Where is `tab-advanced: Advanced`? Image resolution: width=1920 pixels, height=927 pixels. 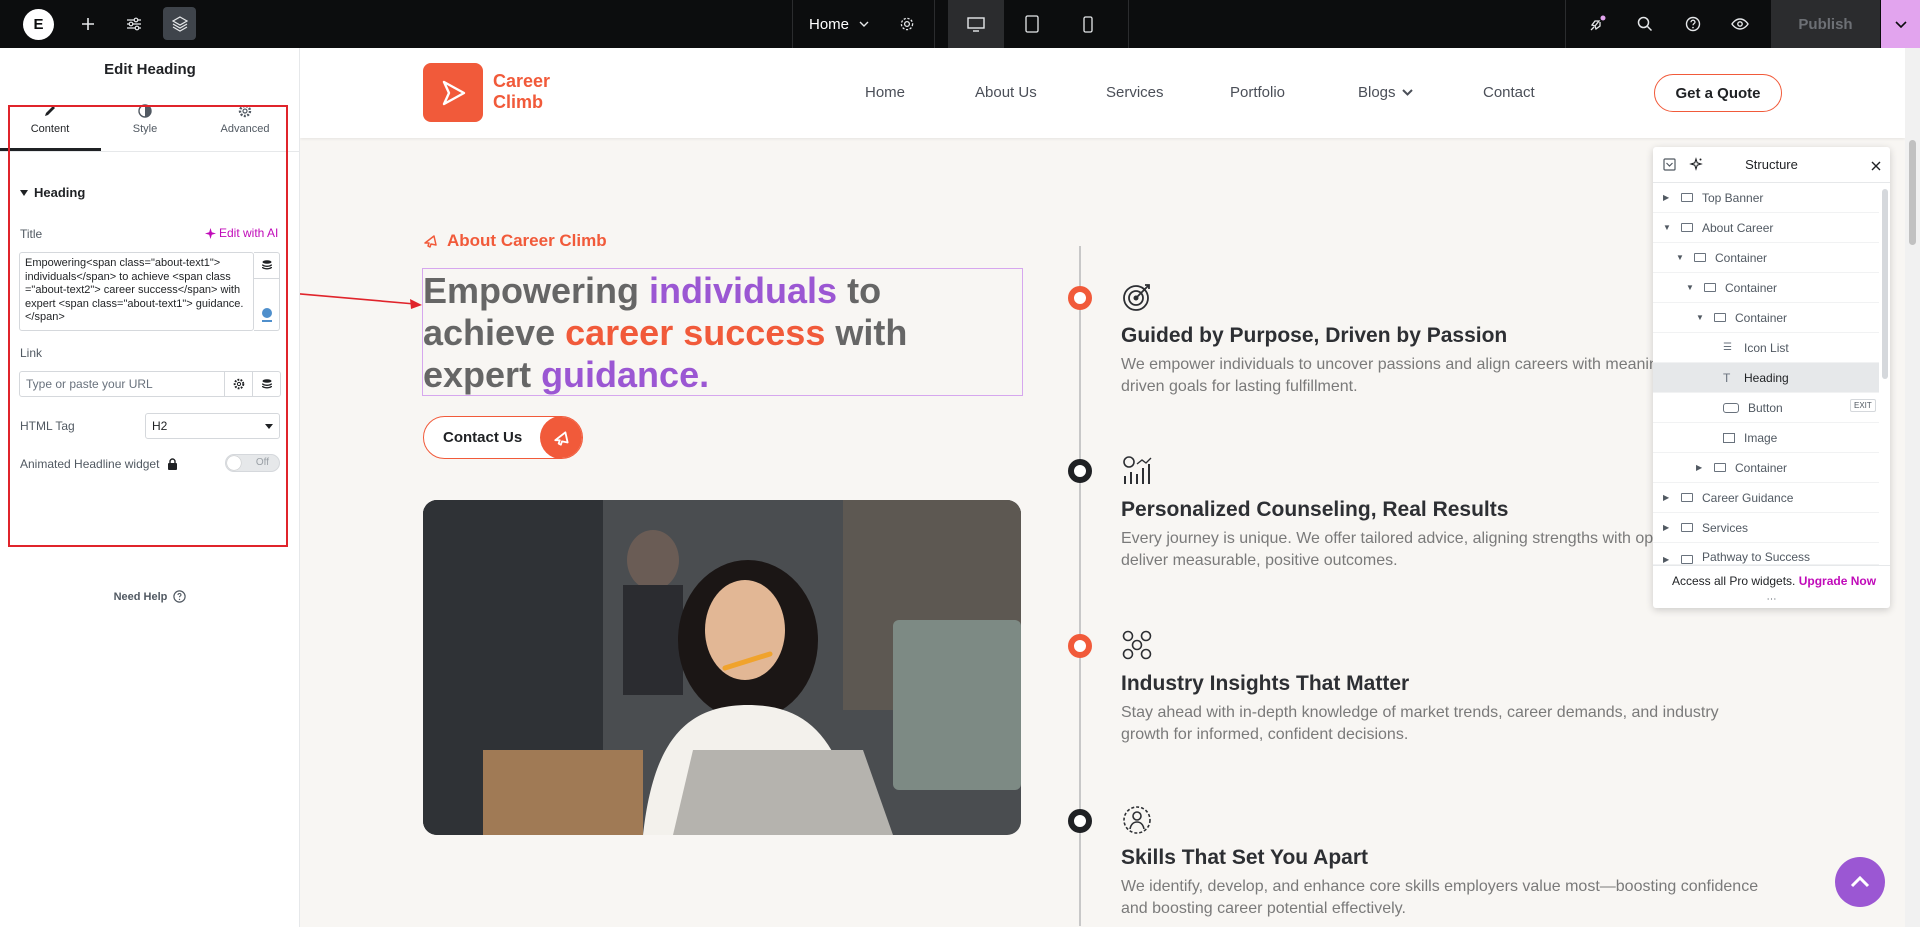 tab-advanced: Advanced is located at coordinates (245, 128).